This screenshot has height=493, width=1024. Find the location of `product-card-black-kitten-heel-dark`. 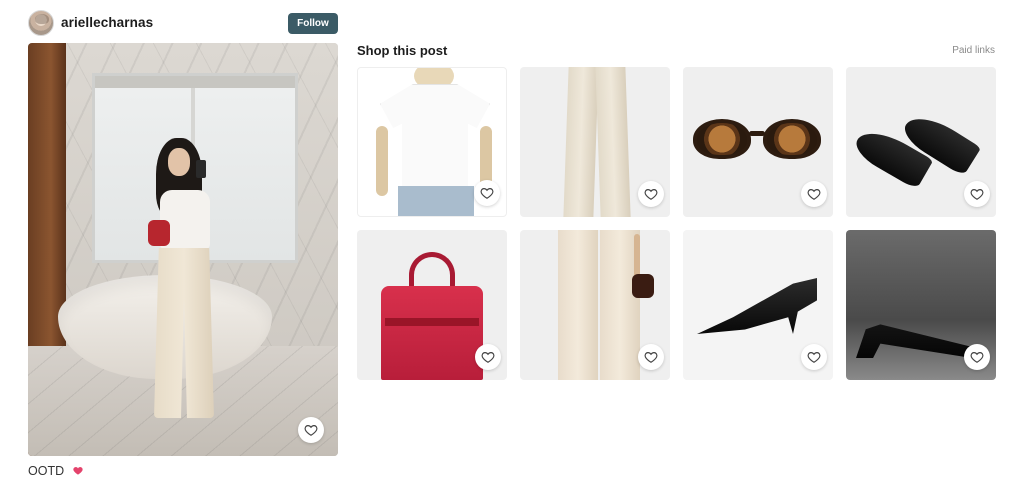

product-card-black-kitten-heel-dark is located at coordinates (921, 305).